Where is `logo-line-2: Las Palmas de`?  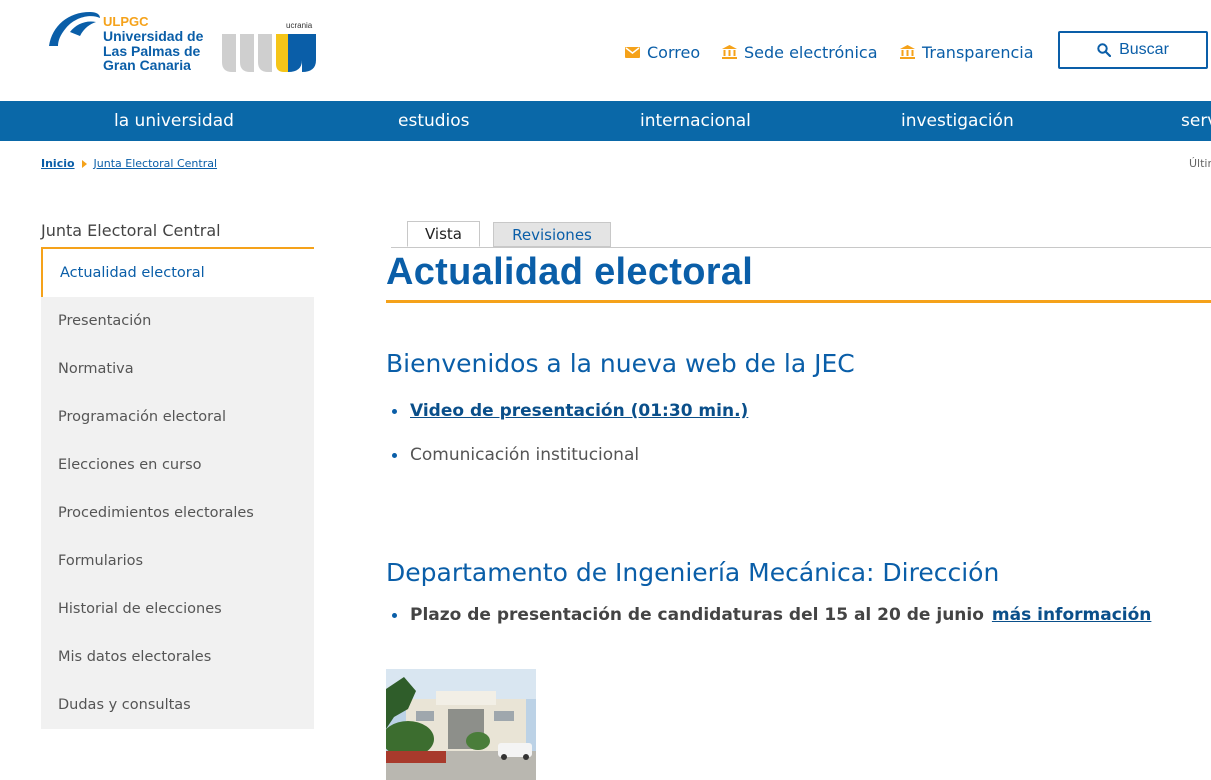
logo-line-2: Las Palmas de is located at coordinates (152, 50).